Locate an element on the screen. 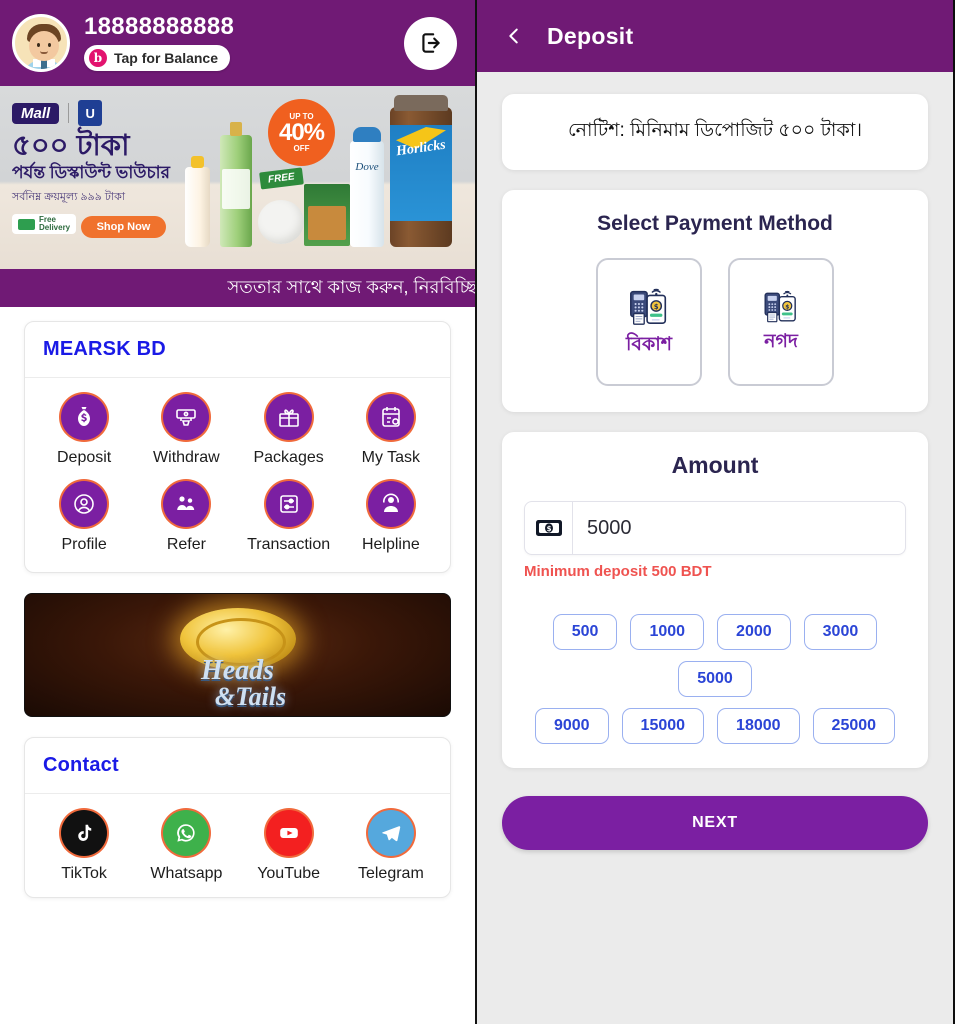  contact-item-label: YouTube is located at coordinates (289, 873).